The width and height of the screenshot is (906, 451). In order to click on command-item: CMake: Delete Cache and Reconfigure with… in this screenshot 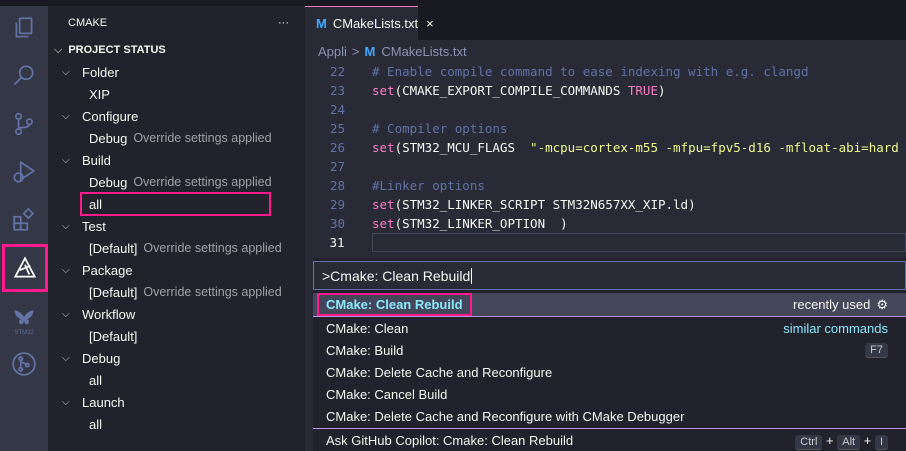, I will do `click(609, 416)`.